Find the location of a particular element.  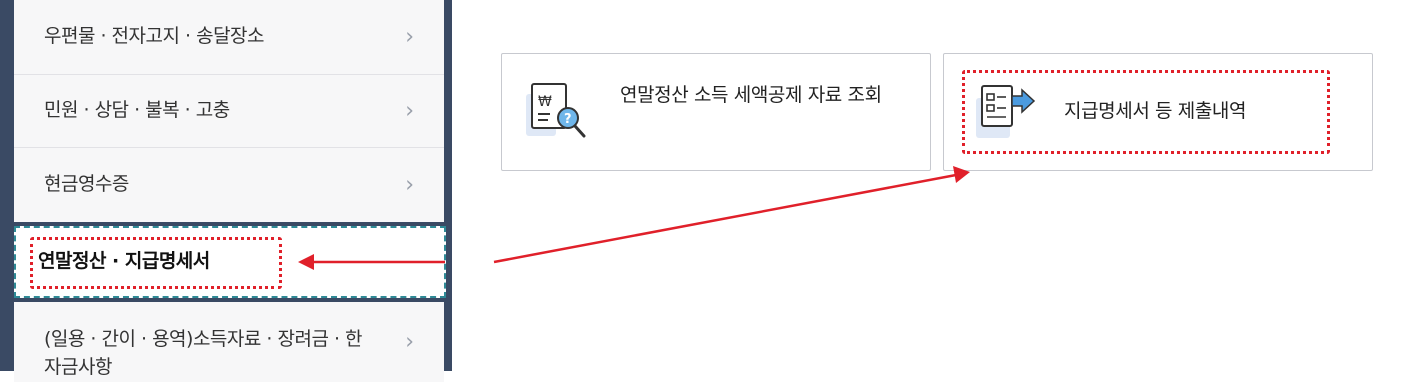

highlight-box-sidebar is located at coordinates (156, 263).